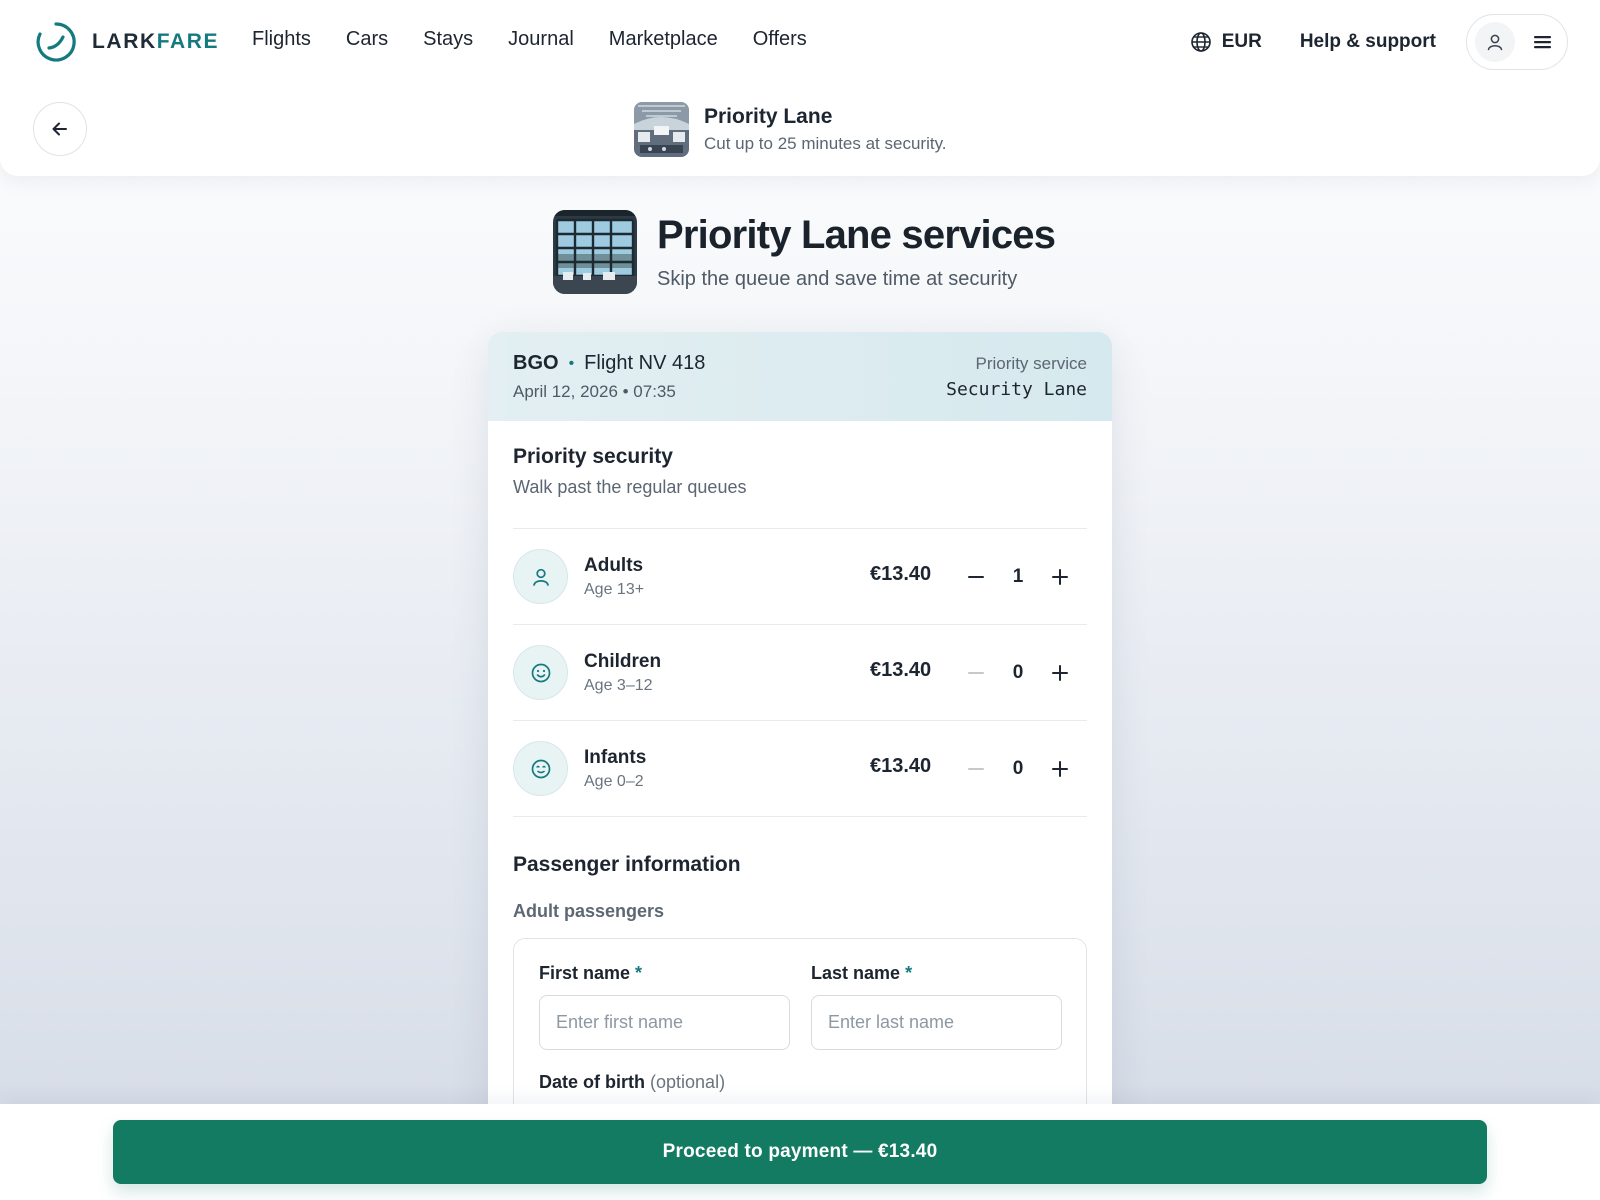 The image size is (1600, 1200). I want to click on passenger-row-children: Children Age 3–12 €13.40 0, so click(800, 673).